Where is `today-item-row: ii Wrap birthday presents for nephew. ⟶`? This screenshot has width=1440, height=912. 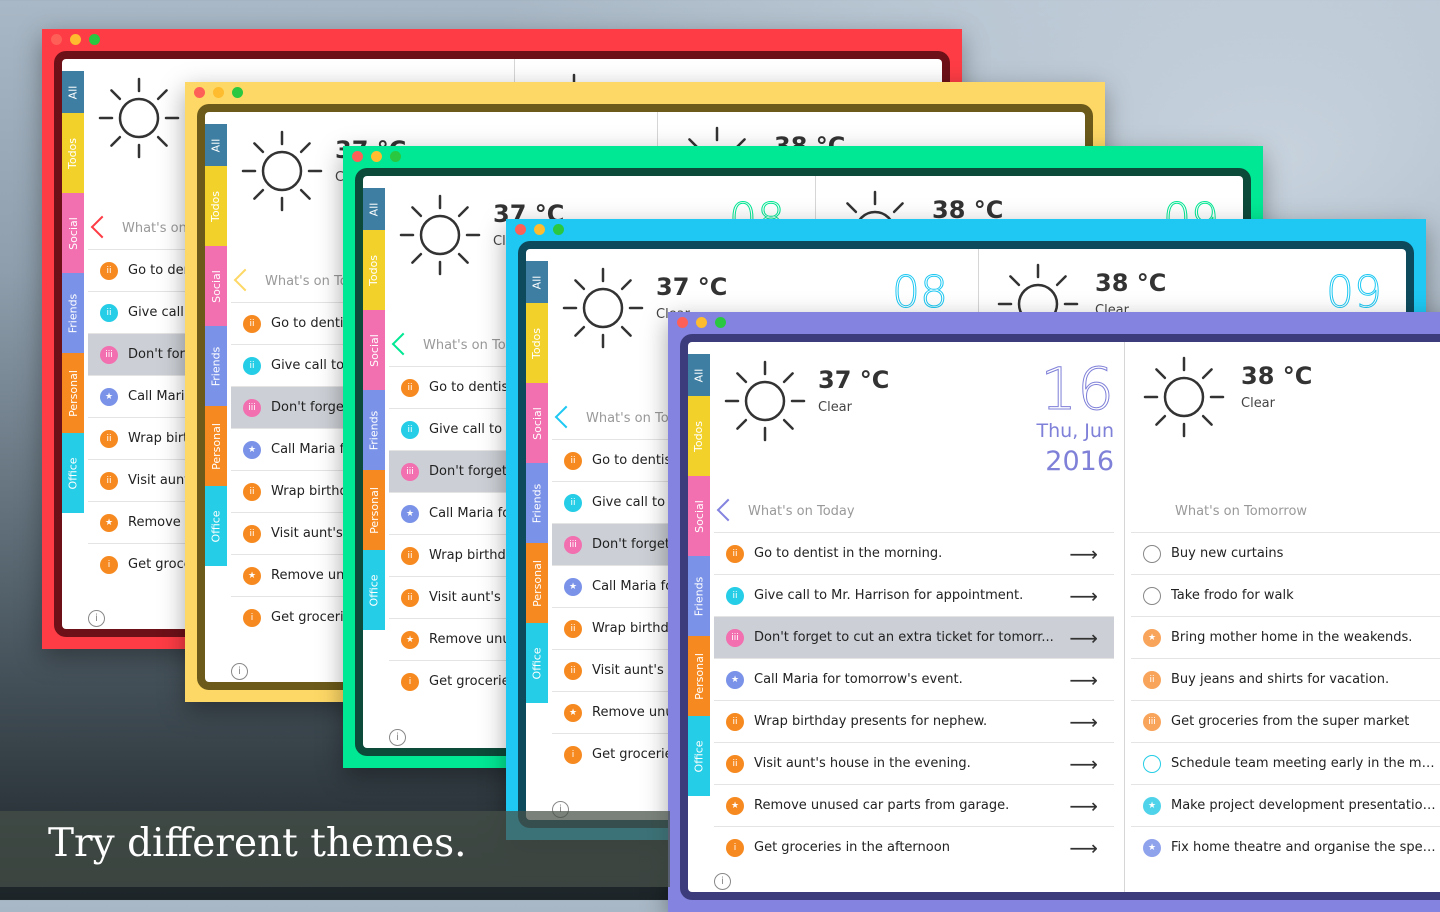 today-item-row: ii Wrap birthday presents for nephew. ⟶ is located at coordinates (914, 721).